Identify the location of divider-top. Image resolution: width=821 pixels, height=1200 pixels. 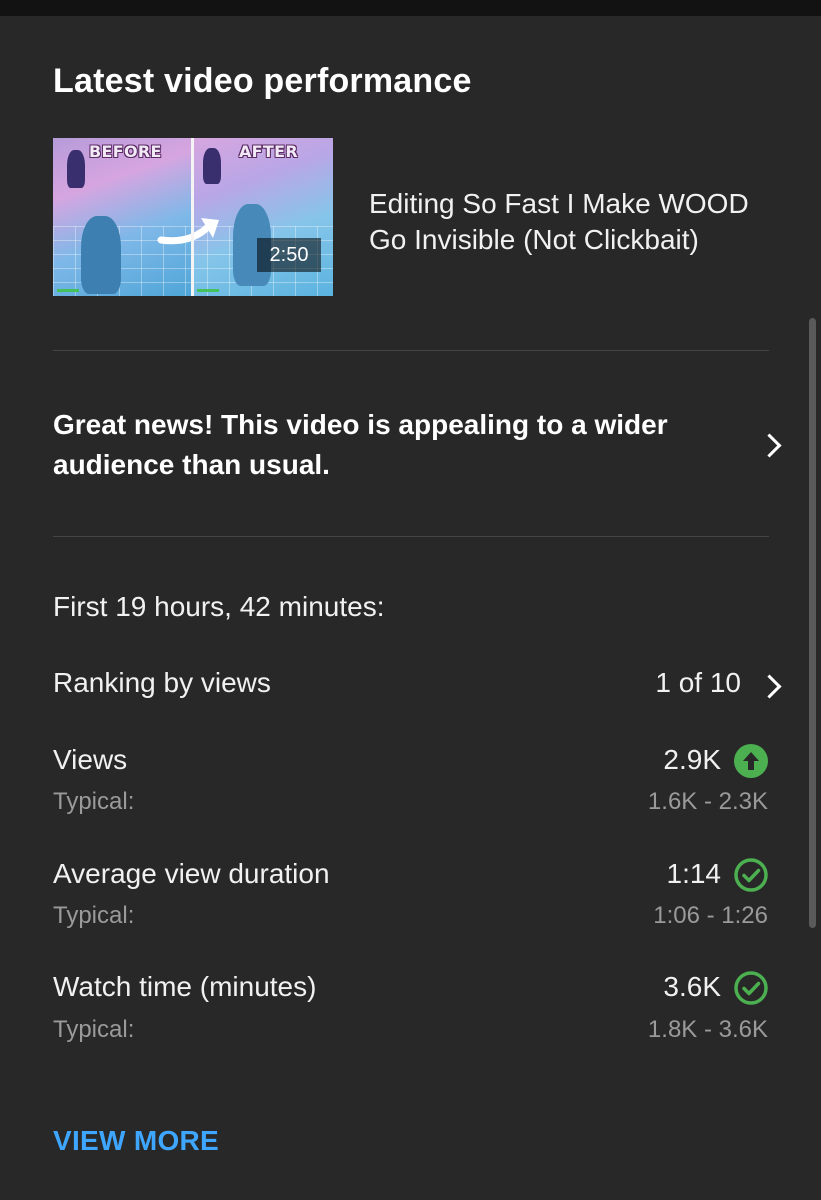
(411, 350).